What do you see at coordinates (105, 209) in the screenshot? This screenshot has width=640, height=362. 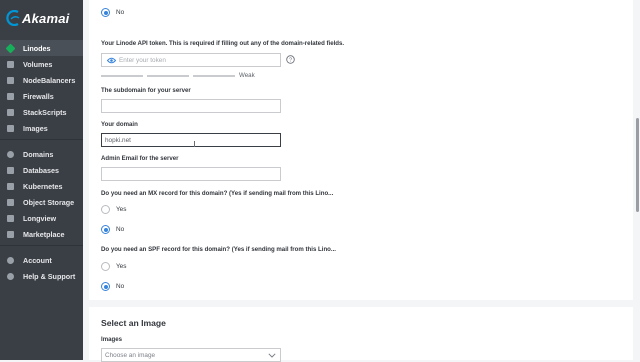 I see `mx-radio-yes` at bounding box center [105, 209].